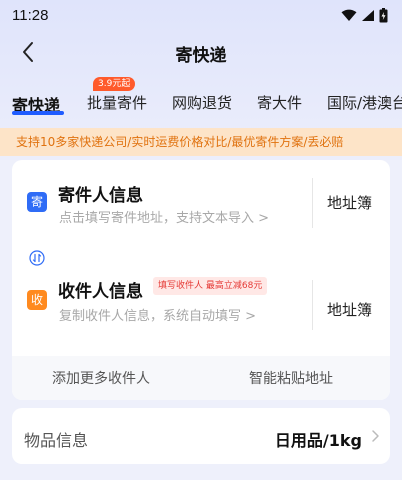 Image resolution: width=402 pixels, height=480 pixels. I want to click on page-title: 寄快递, so click(201, 56).